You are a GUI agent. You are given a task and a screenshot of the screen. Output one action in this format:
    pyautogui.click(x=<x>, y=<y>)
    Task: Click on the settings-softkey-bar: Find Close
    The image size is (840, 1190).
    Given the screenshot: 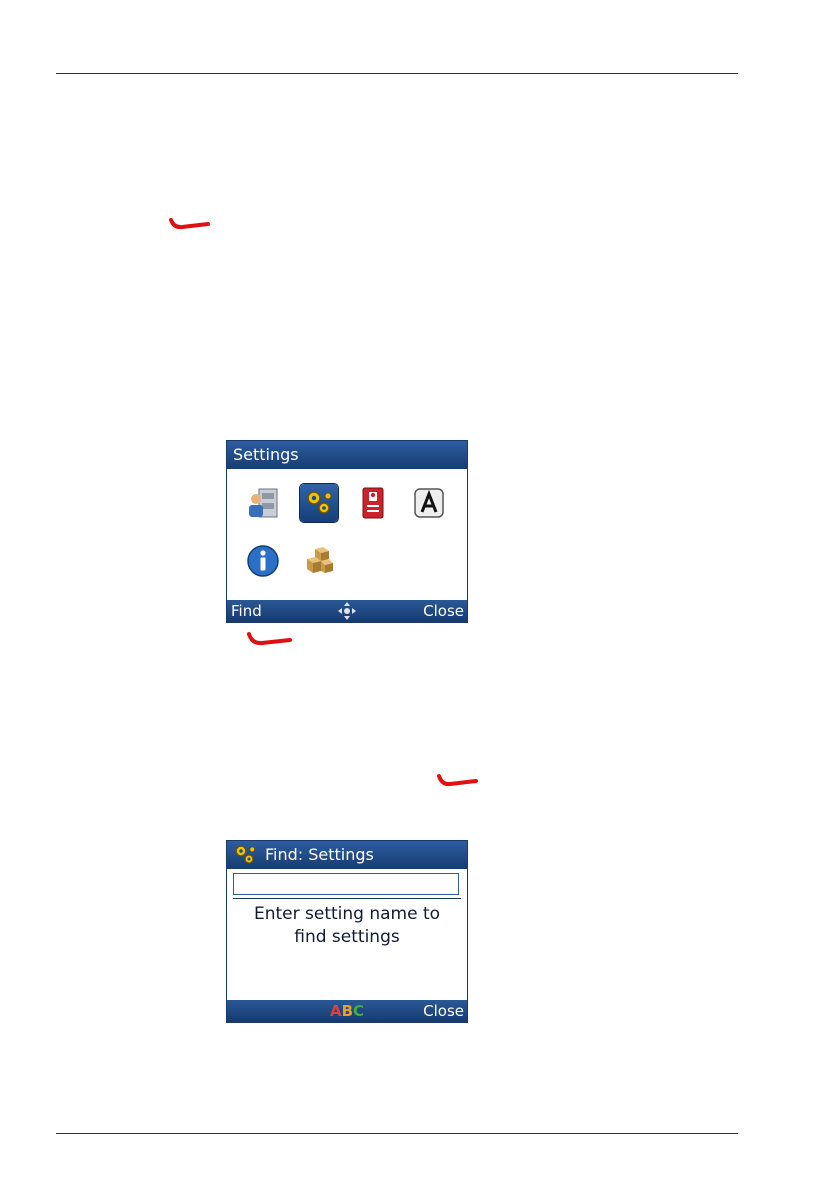 What is the action you would take?
    pyautogui.click(x=347, y=611)
    